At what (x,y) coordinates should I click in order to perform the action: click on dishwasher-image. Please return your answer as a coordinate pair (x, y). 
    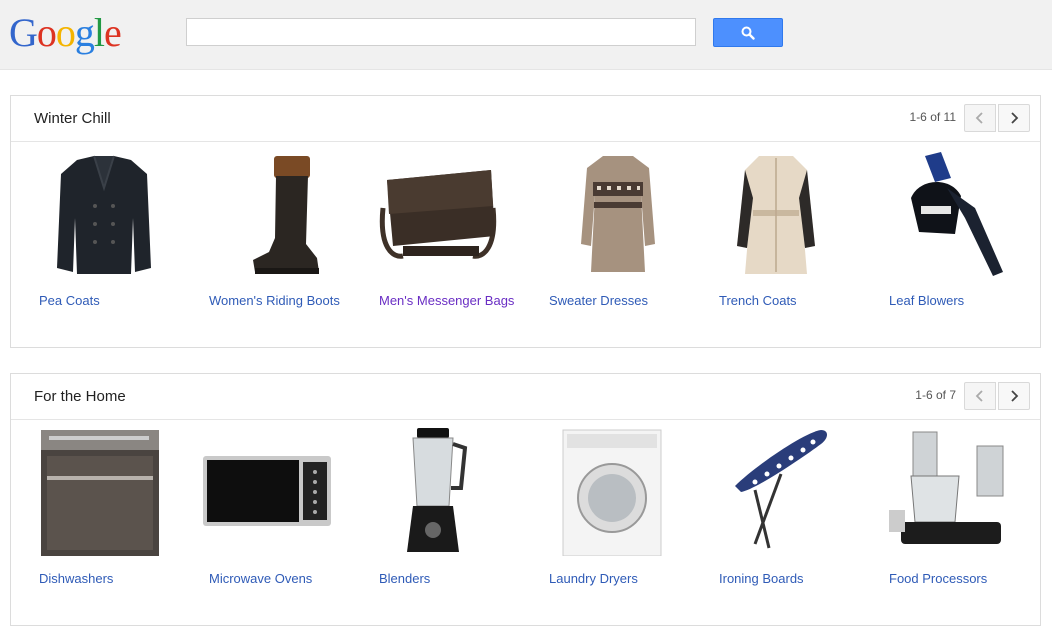
    Looking at the image, I should click on (102, 491).